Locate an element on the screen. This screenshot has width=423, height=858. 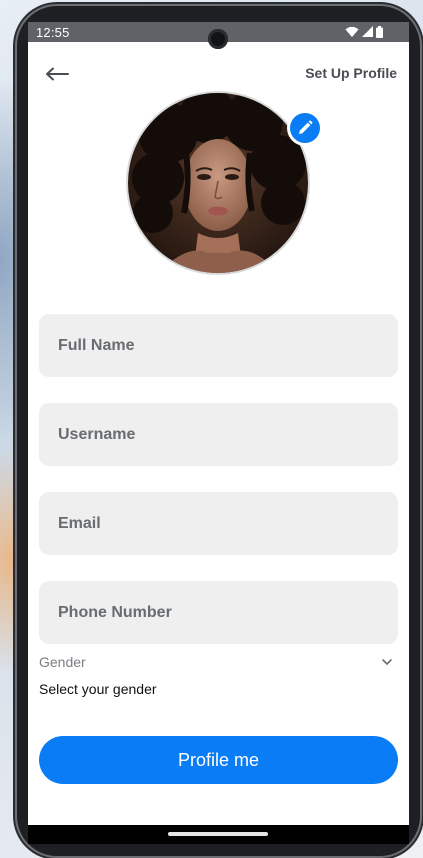
pencil-icon is located at coordinates (306, 127).